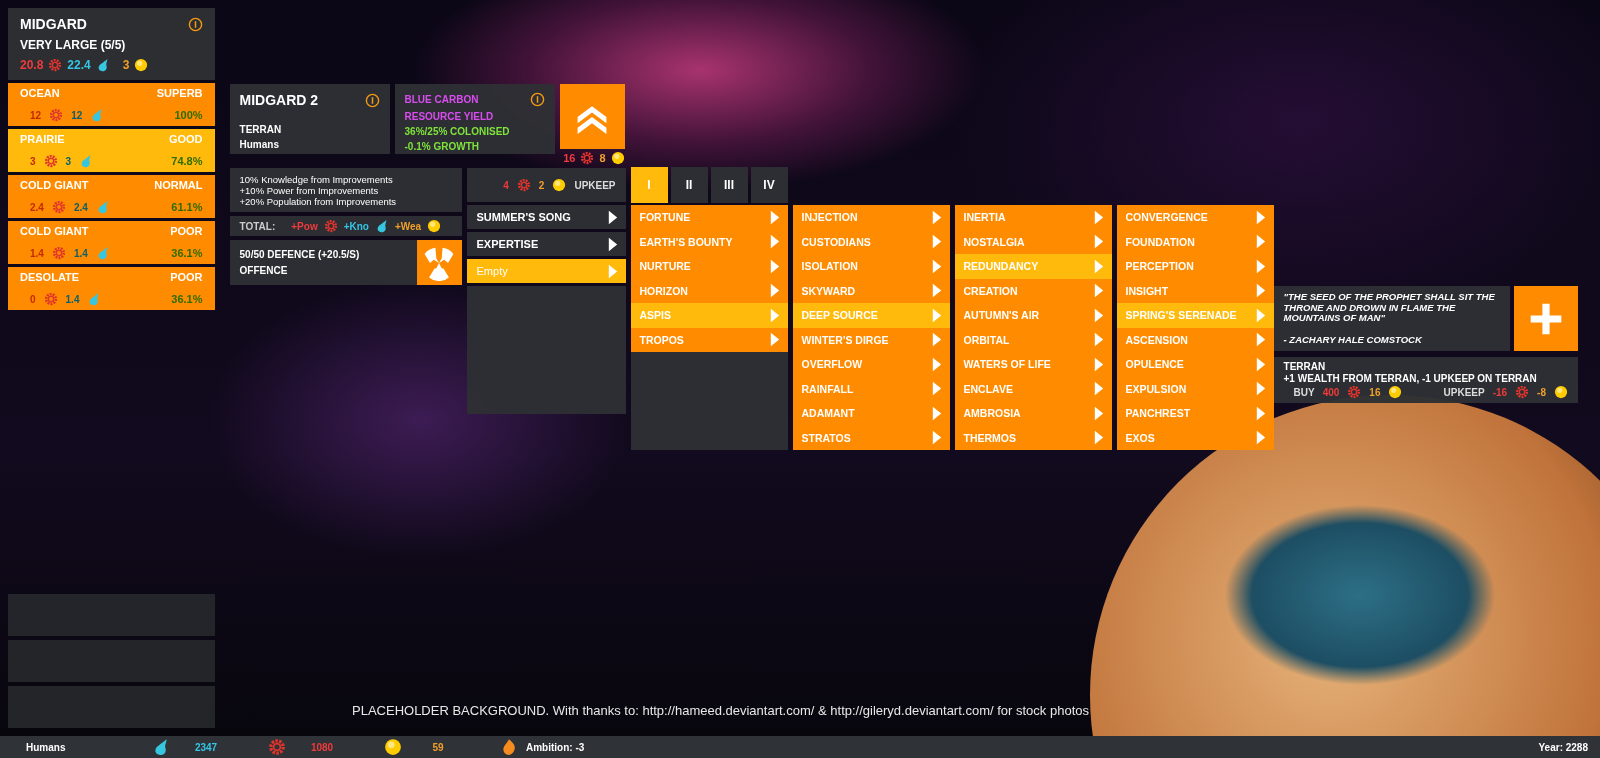 The height and width of the screenshot is (758, 1600). I want to click on resource-subtitle: RESOURCE YIELD, so click(449, 116).